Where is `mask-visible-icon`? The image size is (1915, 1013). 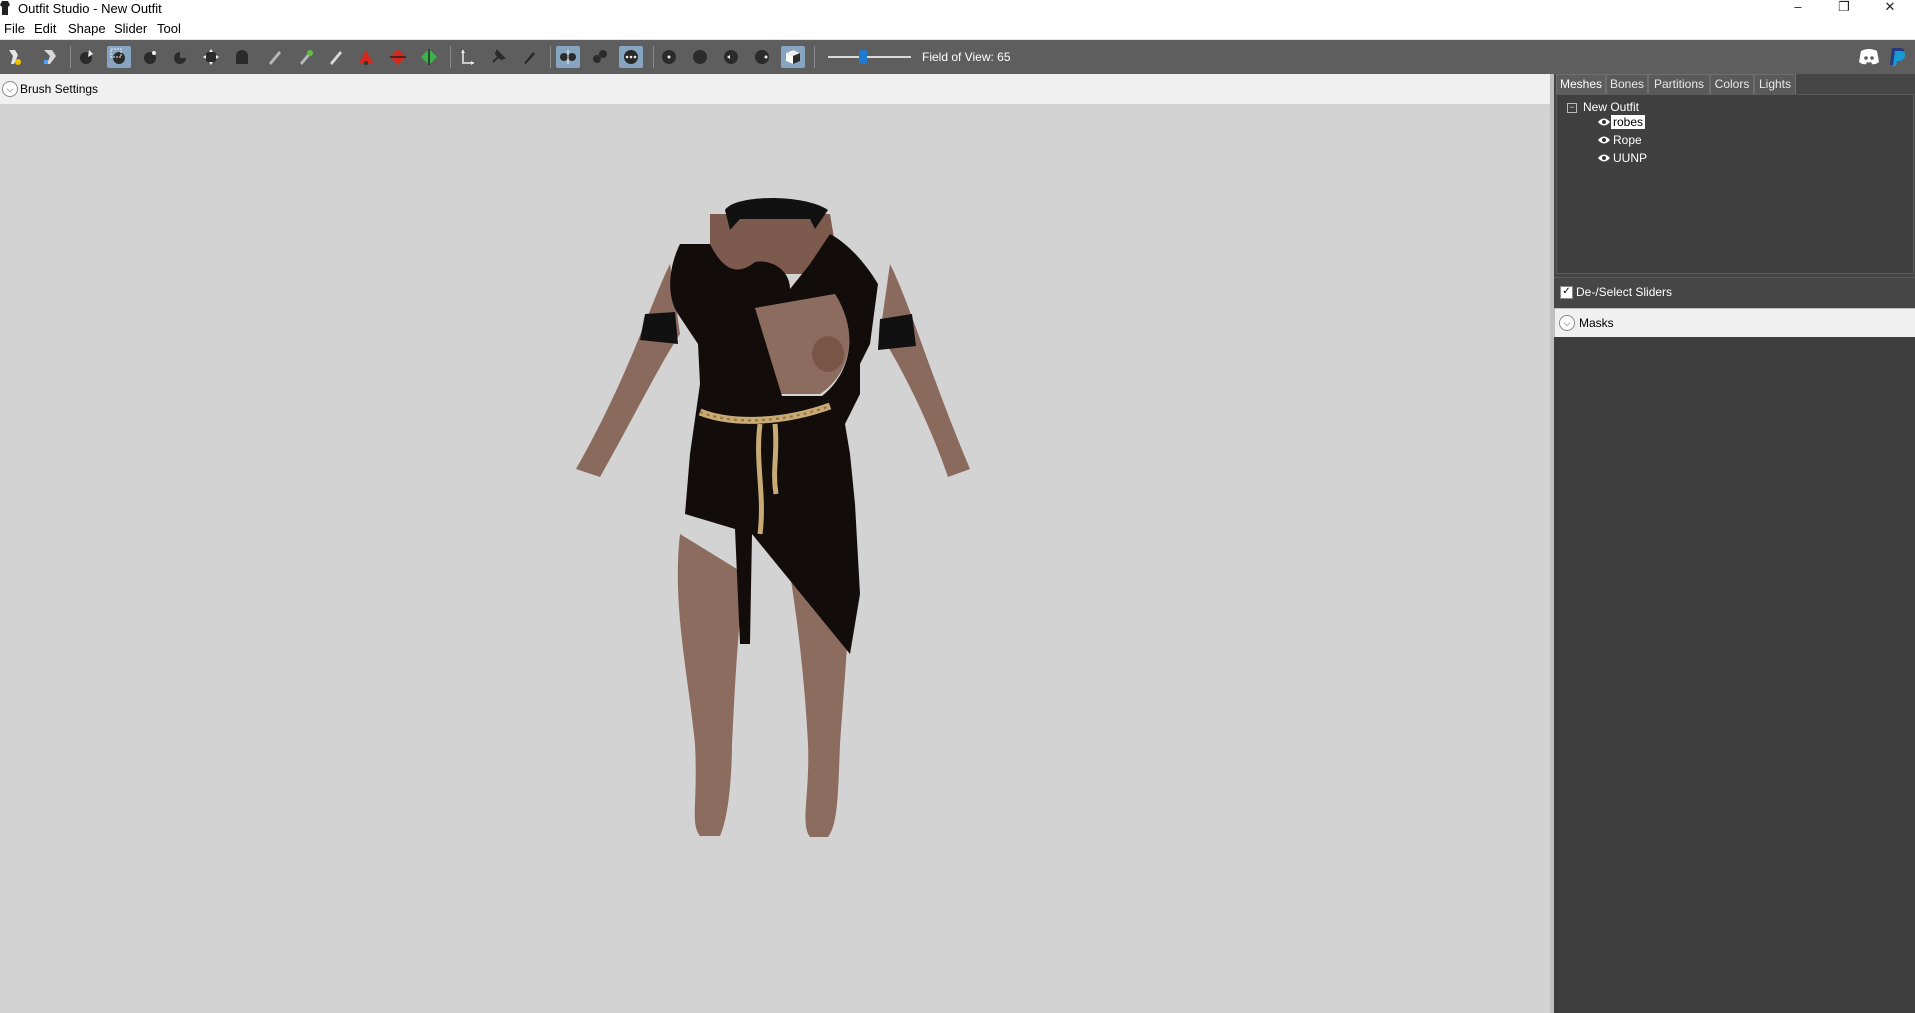
mask-visible-icon is located at coordinates (793, 57).